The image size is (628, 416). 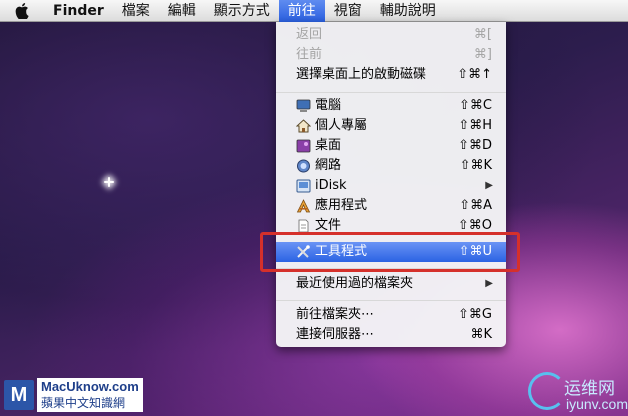 I want to click on annotation-highlight-box, so click(x=390, y=252).